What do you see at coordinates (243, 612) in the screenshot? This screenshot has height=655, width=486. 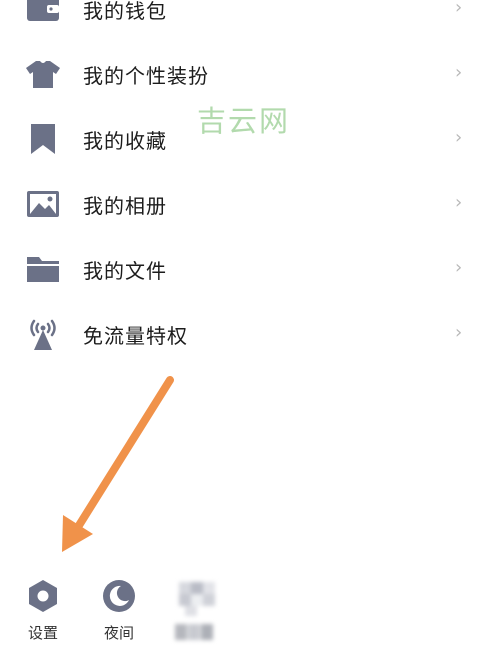 I see `bottom-bar: 设置 夜间` at bounding box center [243, 612].